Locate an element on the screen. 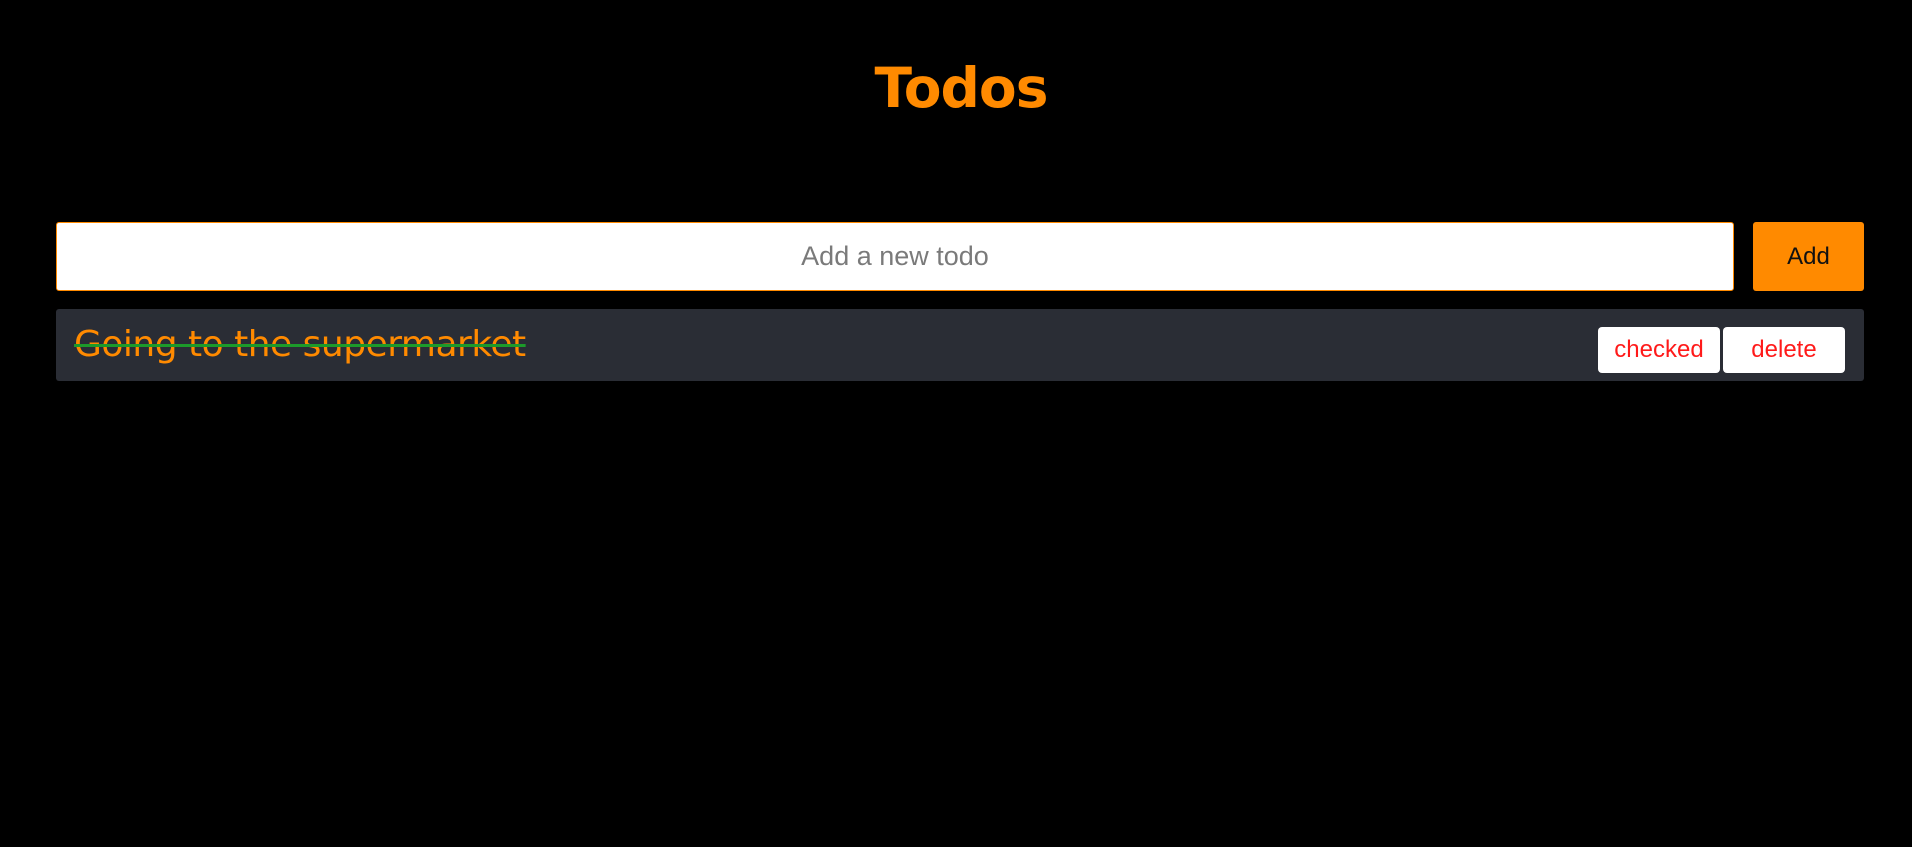 This screenshot has height=847, width=1912. todo-form: Add is located at coordinates (960, 256).